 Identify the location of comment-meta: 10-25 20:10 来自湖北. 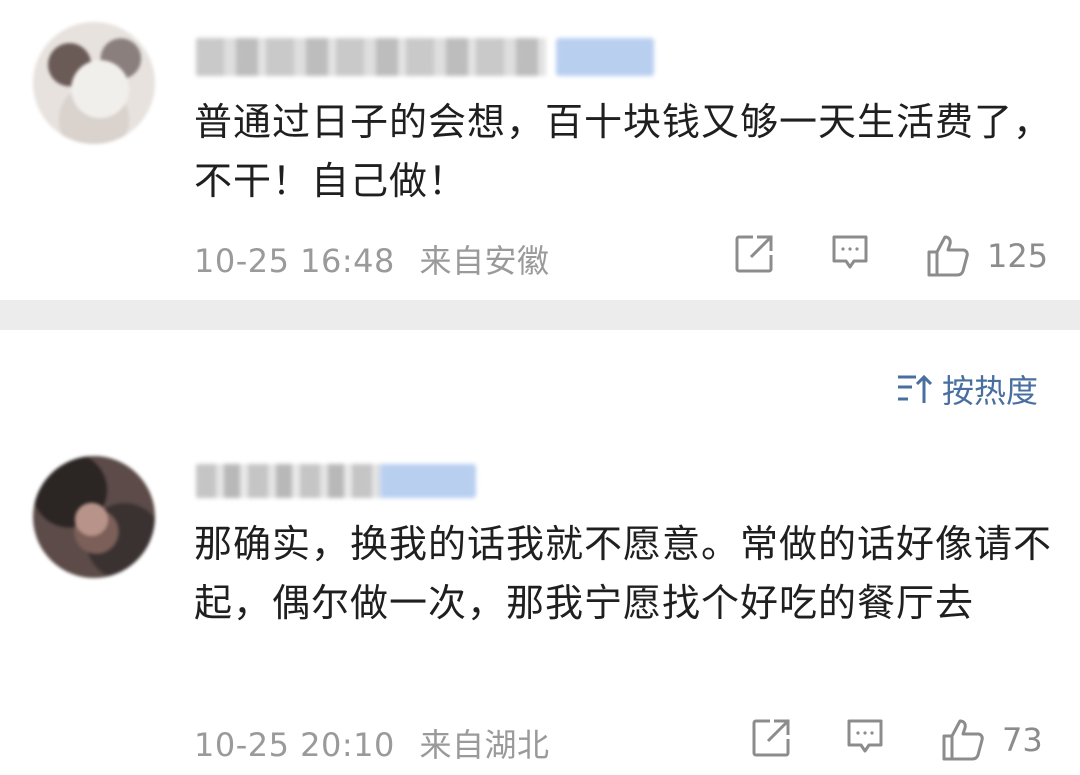
(372, 743).